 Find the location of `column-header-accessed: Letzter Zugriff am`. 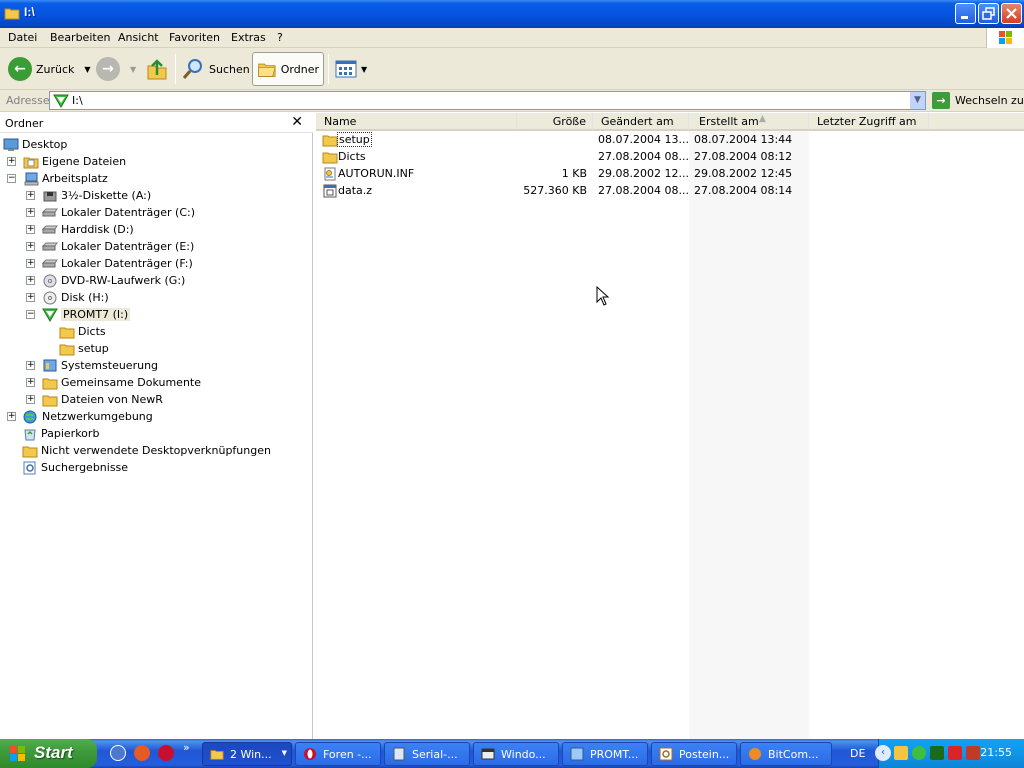

column-header-accessed: Letzter Zugriff am is located at coordinates (869, 122).